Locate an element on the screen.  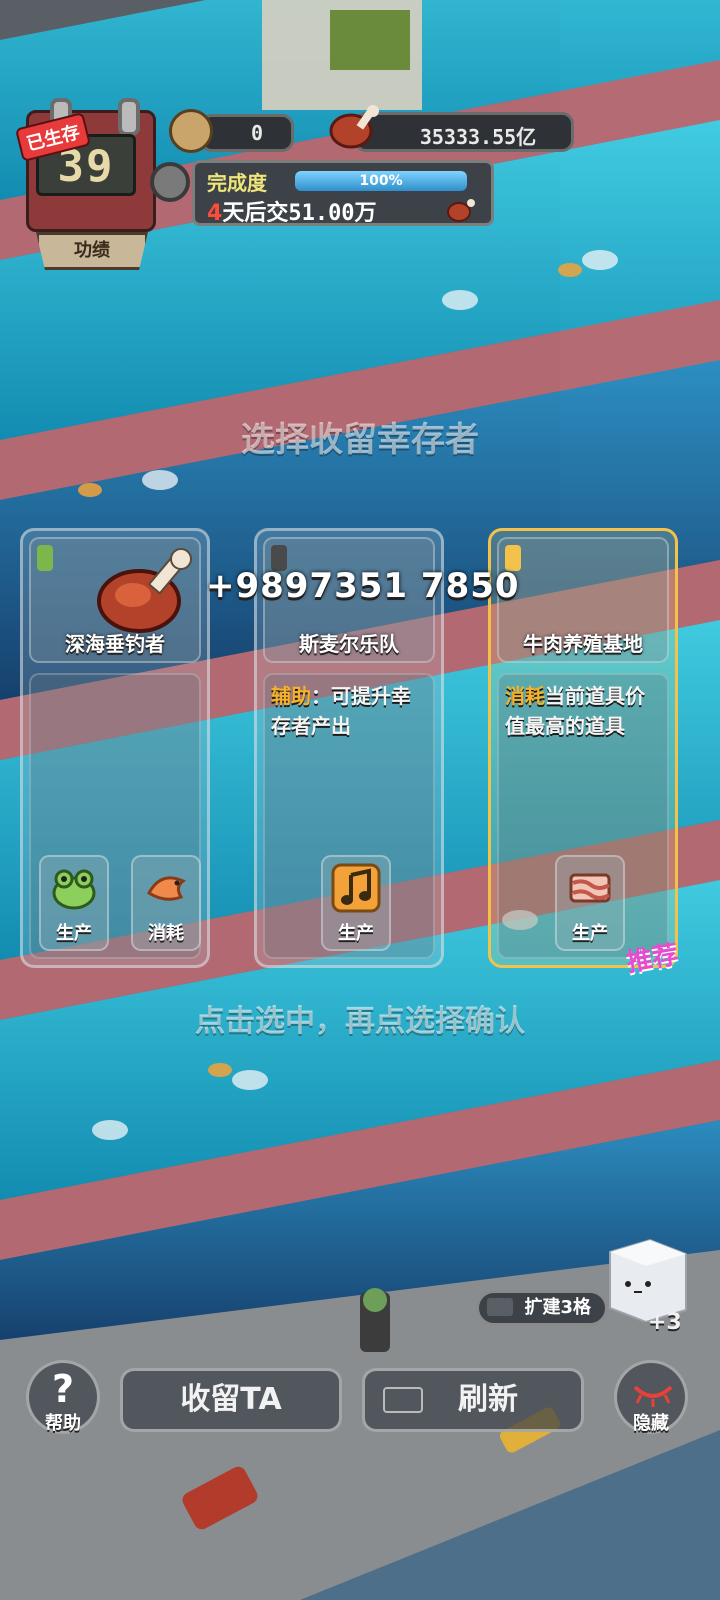
survivor-description: 辅助：可提升幸存者产出 is located at coordinates (341, 711).